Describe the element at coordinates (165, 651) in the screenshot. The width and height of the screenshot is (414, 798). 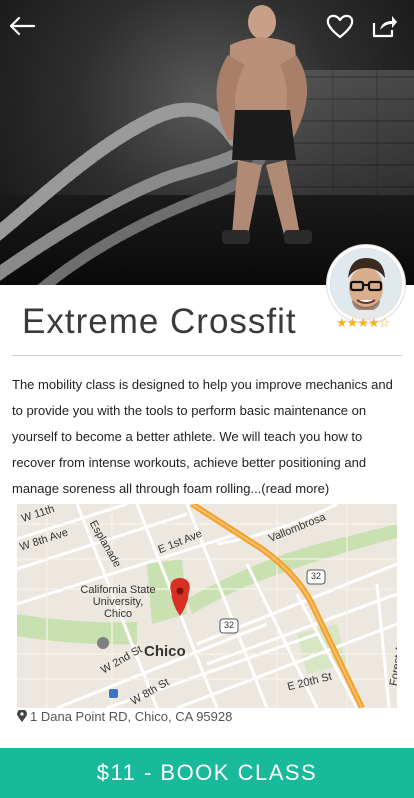
I see `city-label: Chico` at that location.